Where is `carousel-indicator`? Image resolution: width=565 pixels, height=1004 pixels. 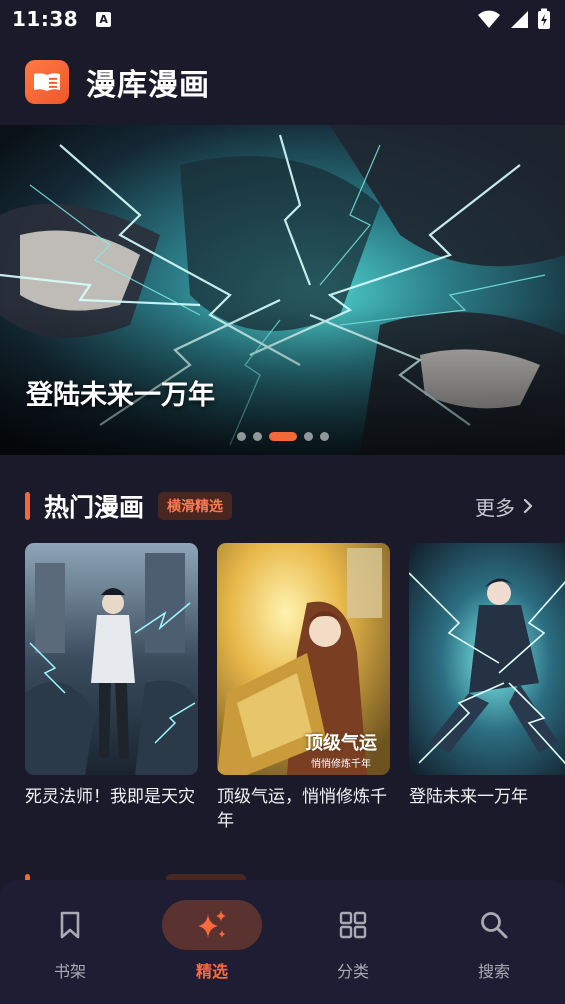
carousel-indicator is located at coordinates (282, 436).